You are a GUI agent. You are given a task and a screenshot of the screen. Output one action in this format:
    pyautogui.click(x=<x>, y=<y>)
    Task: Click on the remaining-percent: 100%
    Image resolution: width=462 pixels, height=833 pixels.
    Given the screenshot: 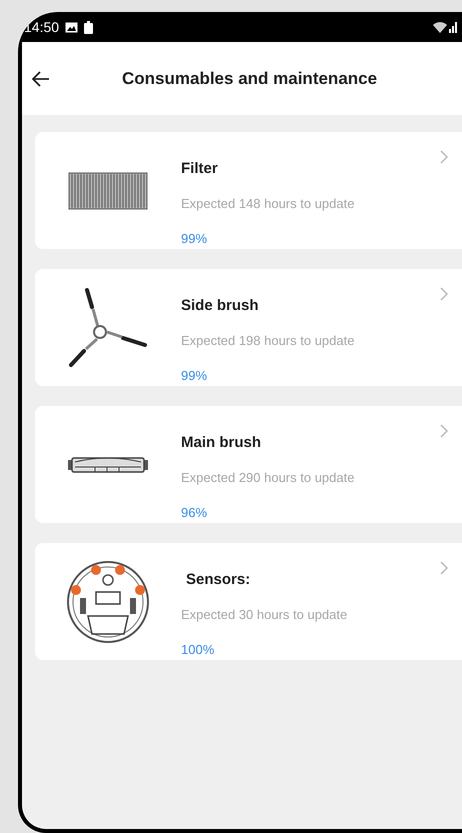 What is the action you would take?
    pyautogui.click(x=198, y=650)
    